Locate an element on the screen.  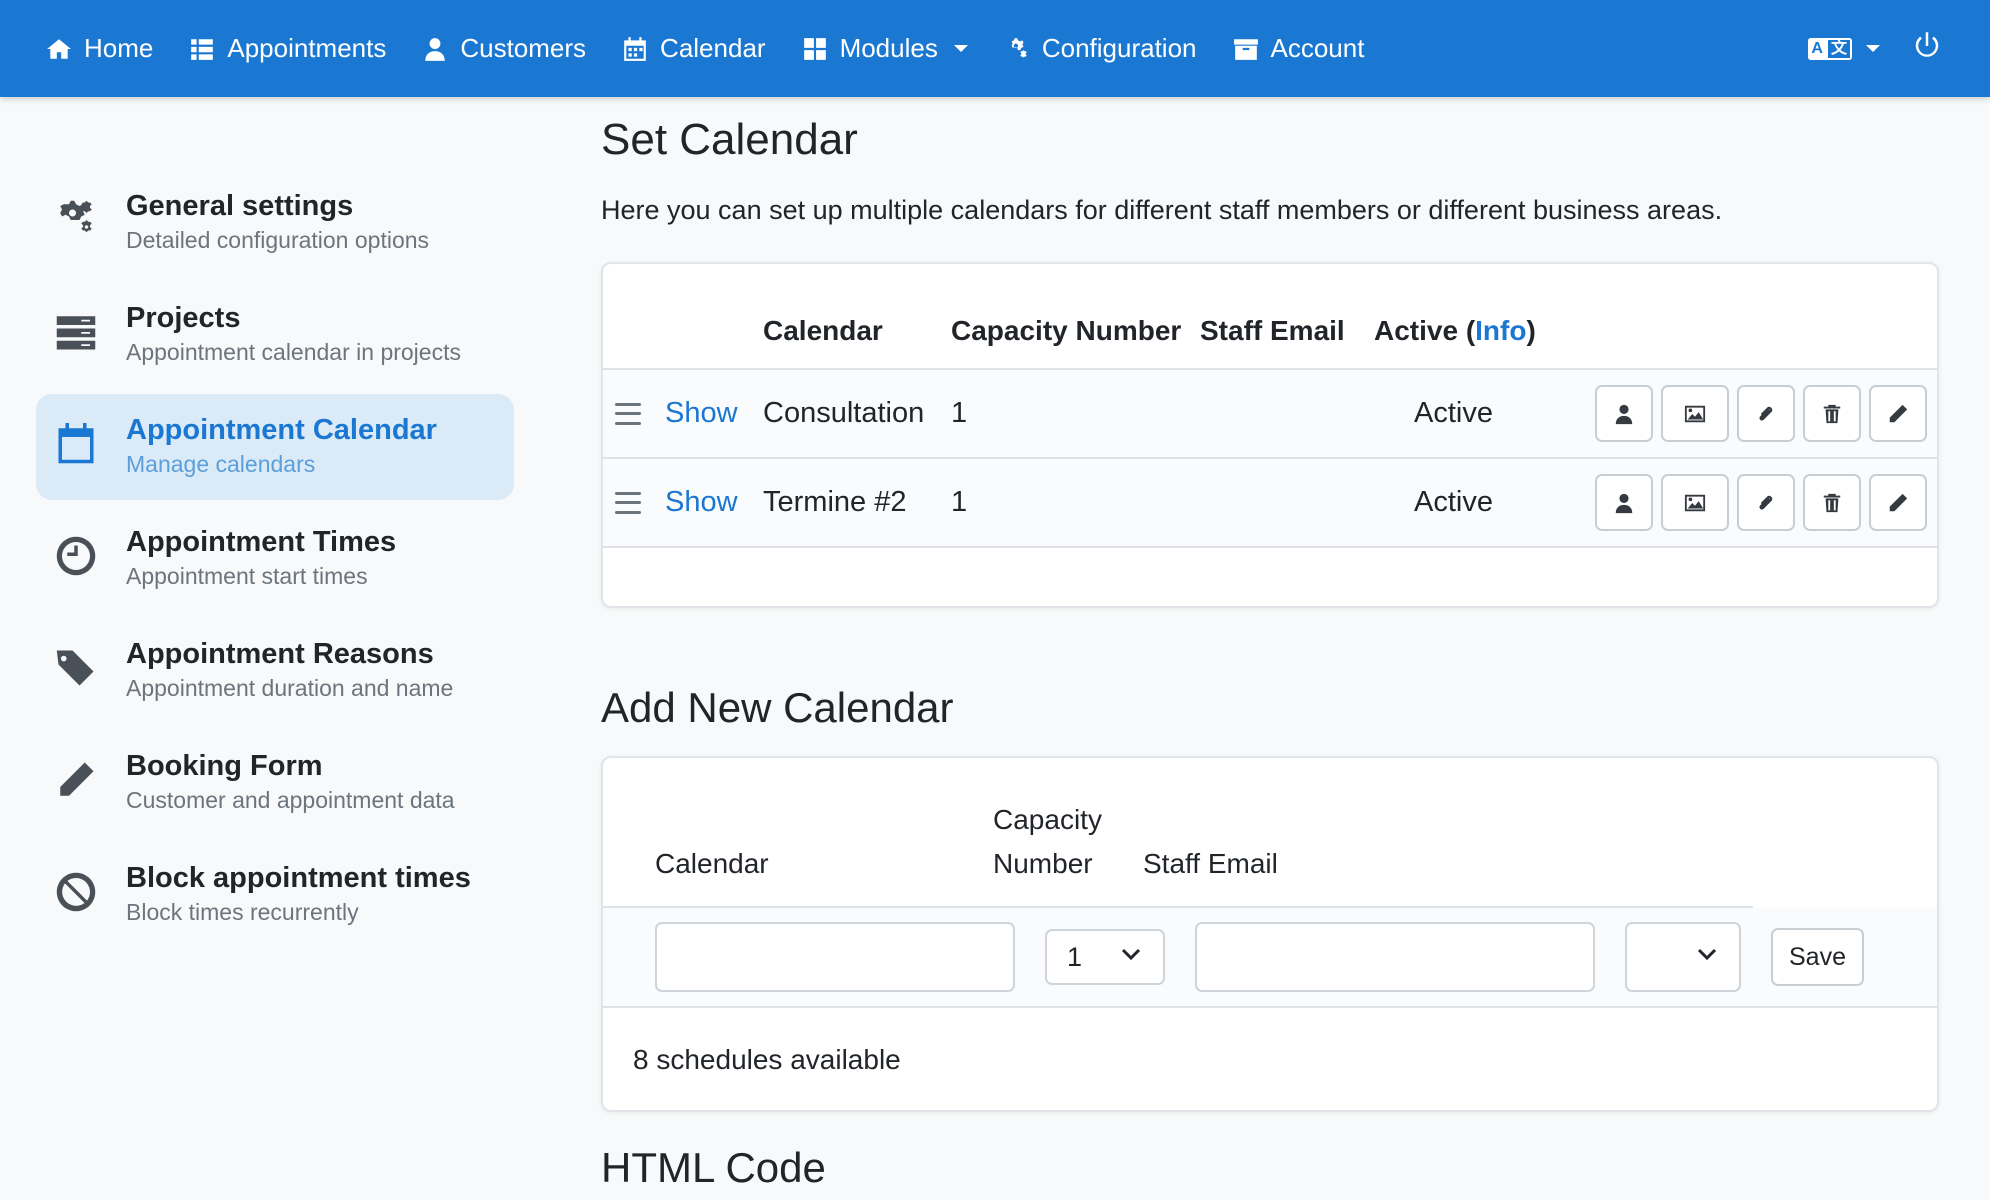
image-icon is located at coordinates (1695, 502).